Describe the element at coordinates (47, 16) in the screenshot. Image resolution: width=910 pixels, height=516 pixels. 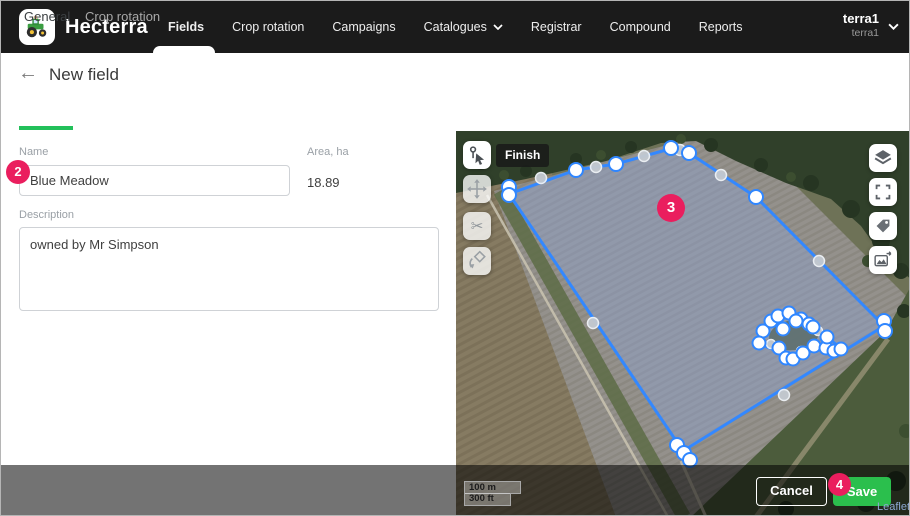
I see `tab-general: General` at that location.